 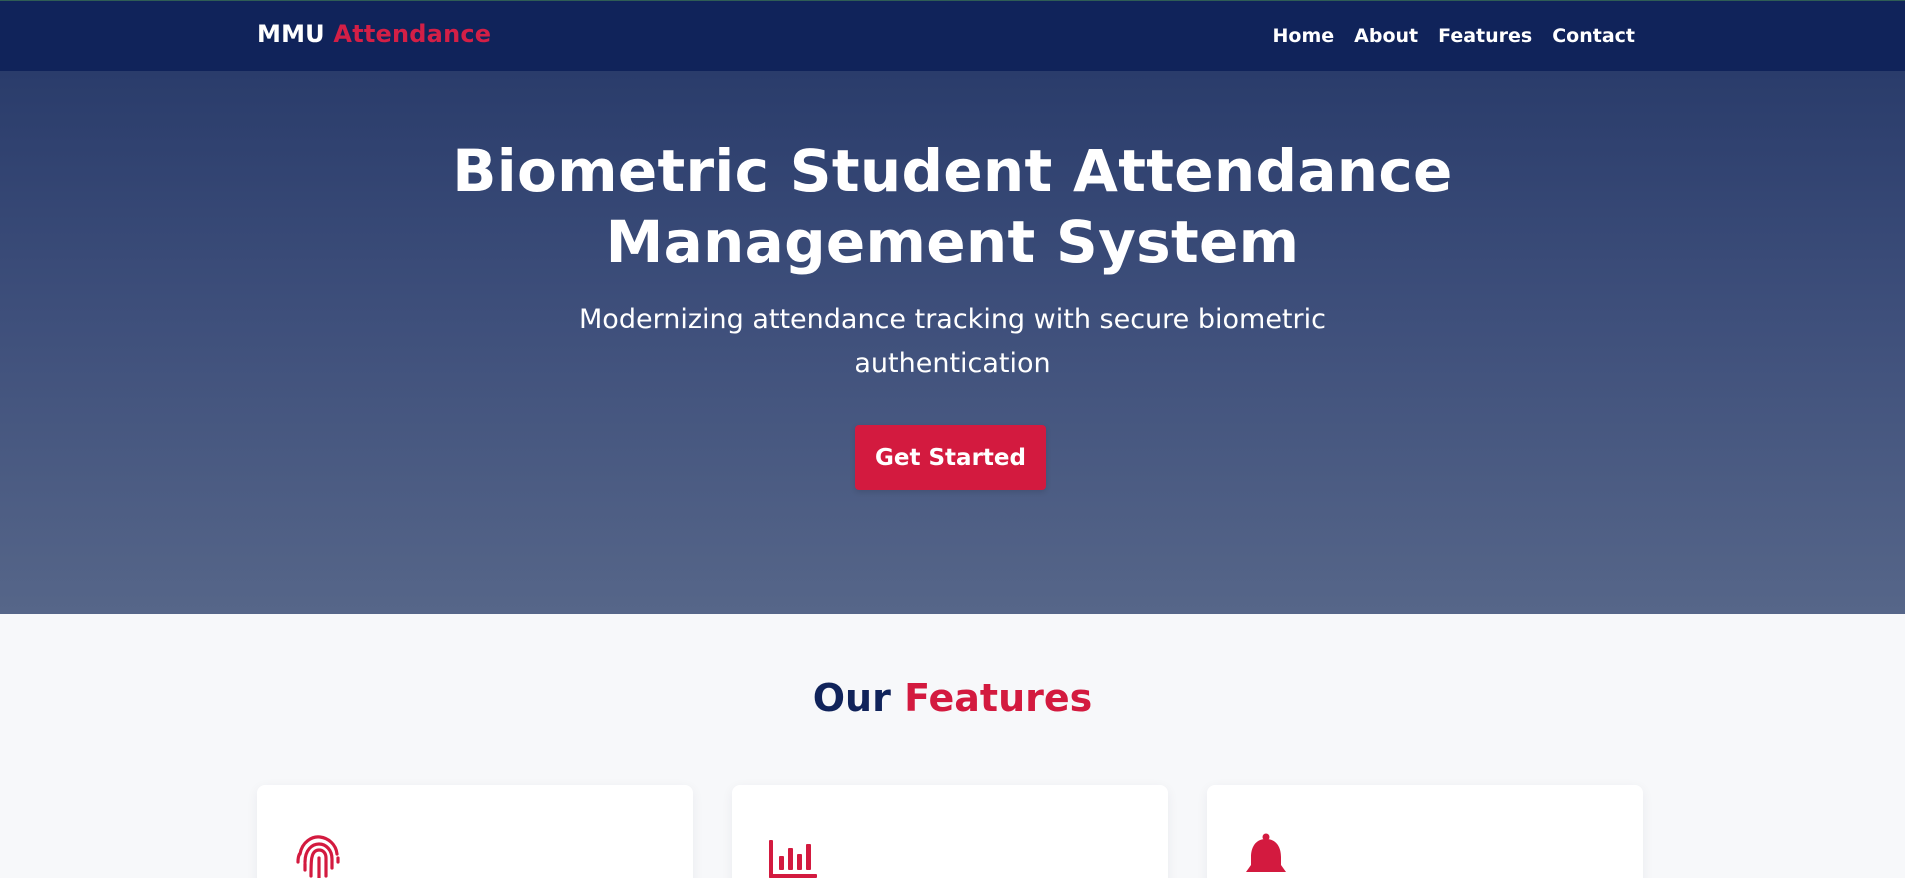 I want to click on features-heading: Our Features, so click(x=952, y=698).